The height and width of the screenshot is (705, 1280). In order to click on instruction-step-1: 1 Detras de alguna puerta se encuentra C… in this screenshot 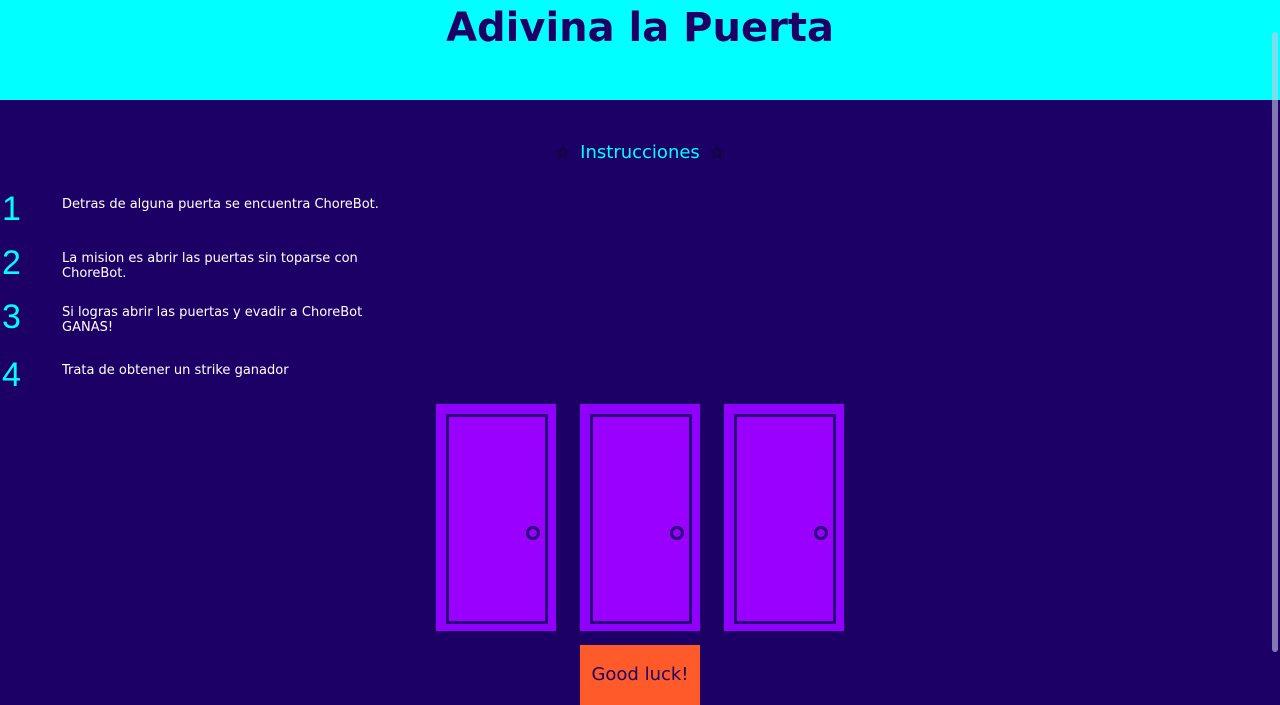, I will do `click(200, 213)`.